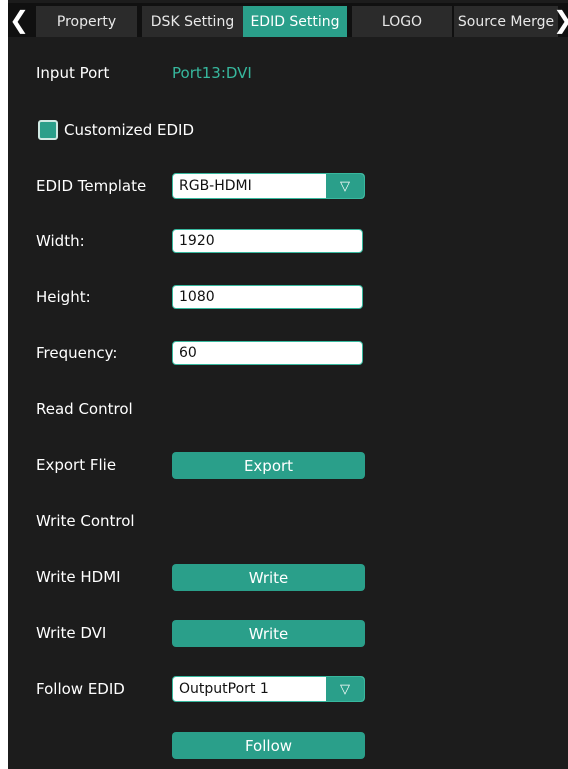 The width and height of the screenshot is (568, 769). Describe the element at coordinates (268, 745) in the screenshot. I see `follow-button: Follow` at that location.